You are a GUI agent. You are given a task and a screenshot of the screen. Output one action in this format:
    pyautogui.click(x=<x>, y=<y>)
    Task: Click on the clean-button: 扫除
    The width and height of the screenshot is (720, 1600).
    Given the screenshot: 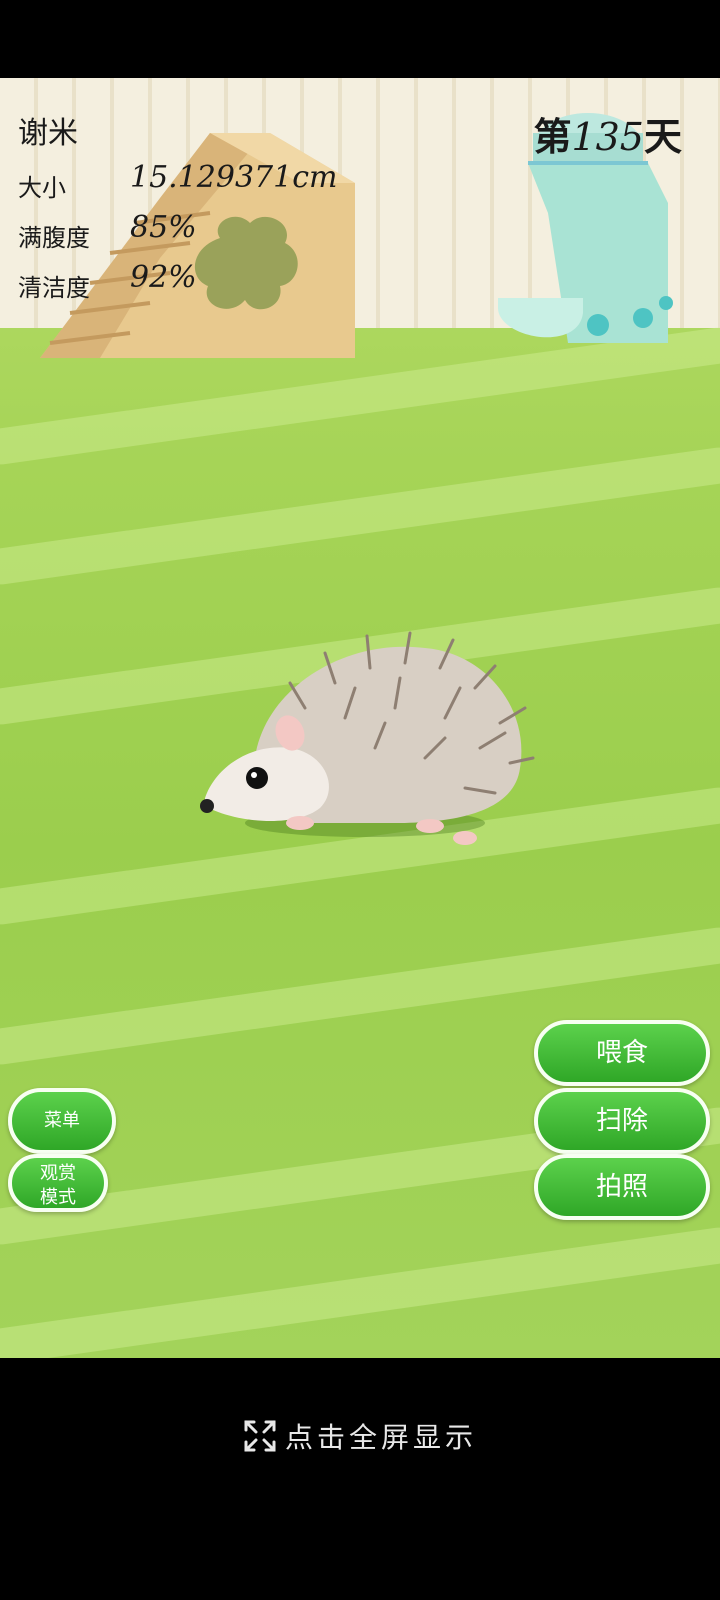 What is the action you would take?
    pyautogui.click(x=622, y=1121)
    